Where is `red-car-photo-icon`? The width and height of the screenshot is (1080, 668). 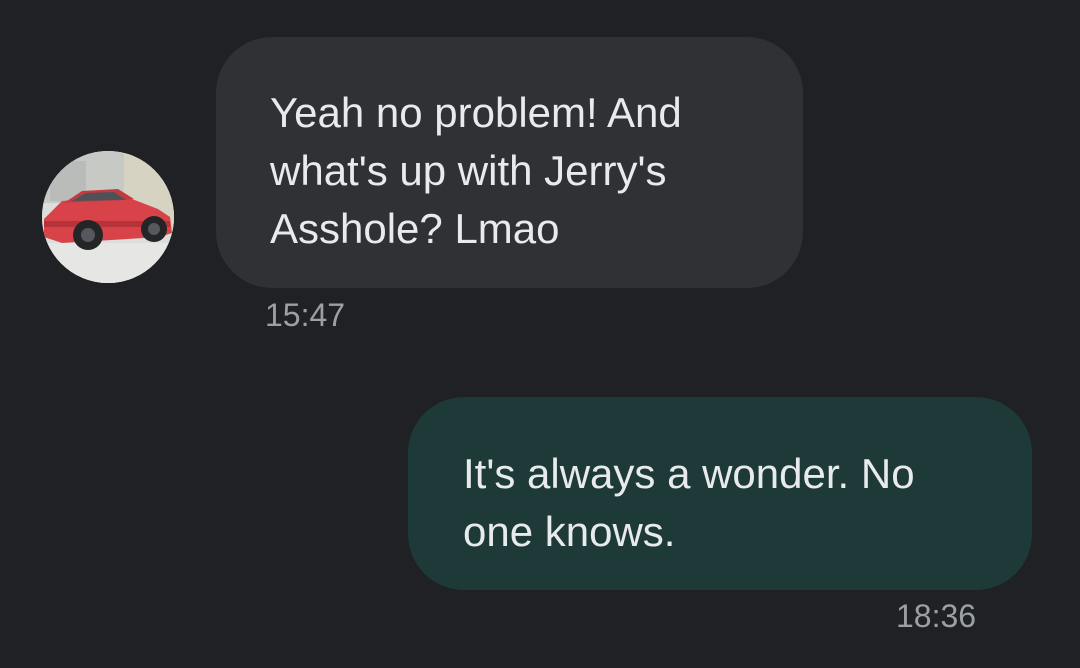
red-car-photo-icon is located at coordinates (108, 217).